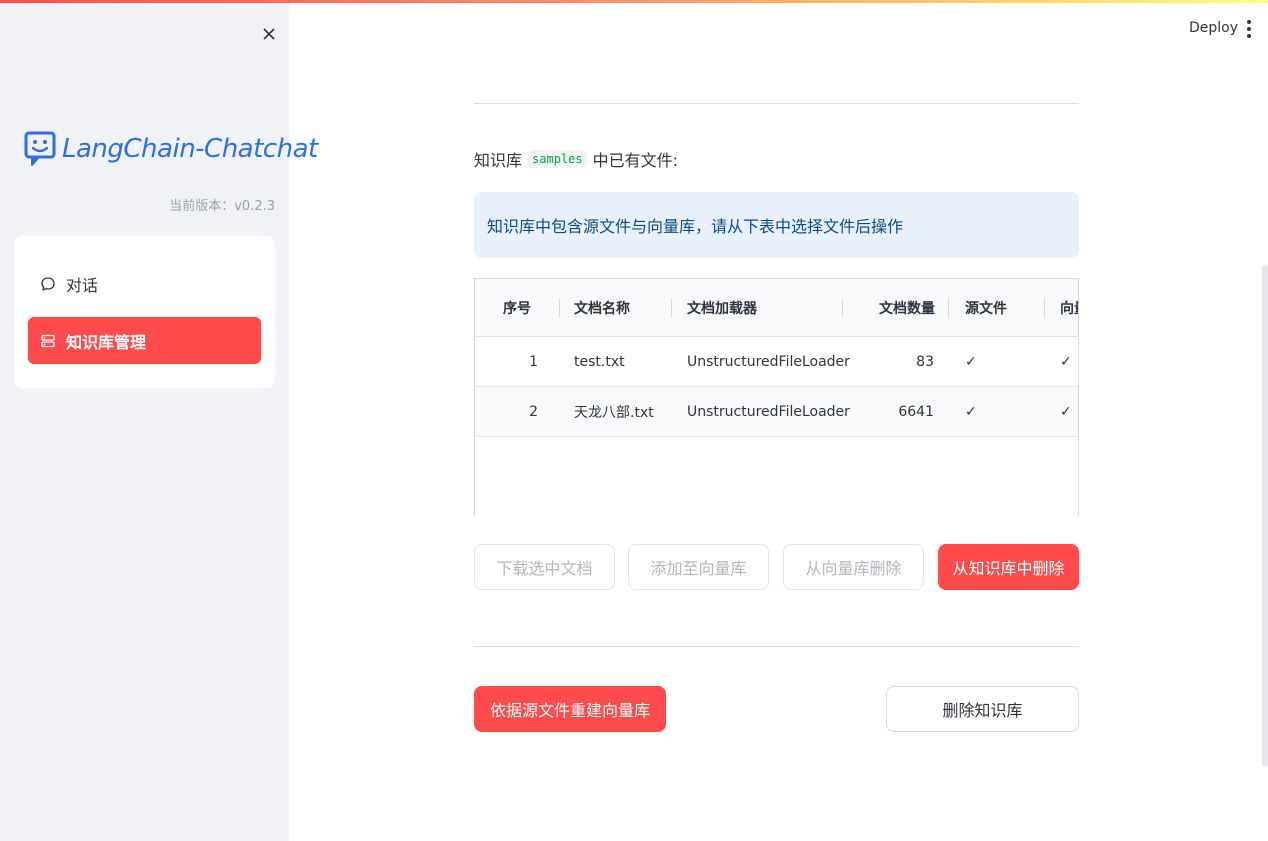 The width and height of the screenshot is (1268, 841). What do you see at coordinates (533, 361) in the screenshot?
I see `cell-index: 1` at bounding box center [533, 361].